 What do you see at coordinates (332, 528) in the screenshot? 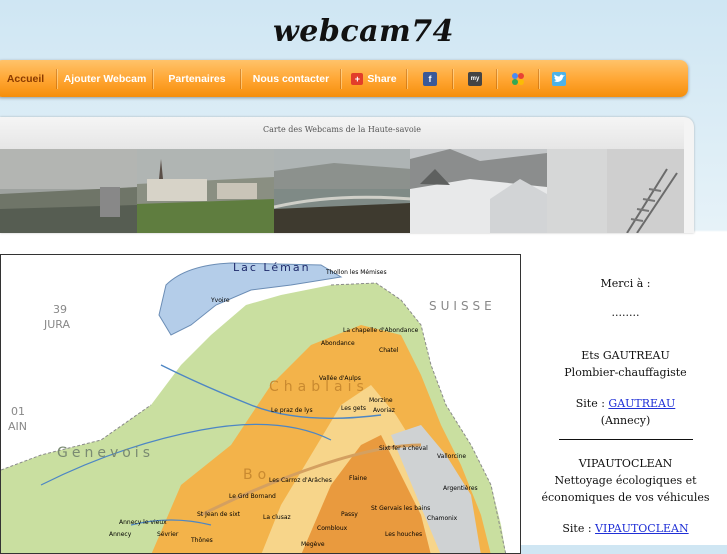
I see `map-place: Combloux` at bounding box center [332, 528].